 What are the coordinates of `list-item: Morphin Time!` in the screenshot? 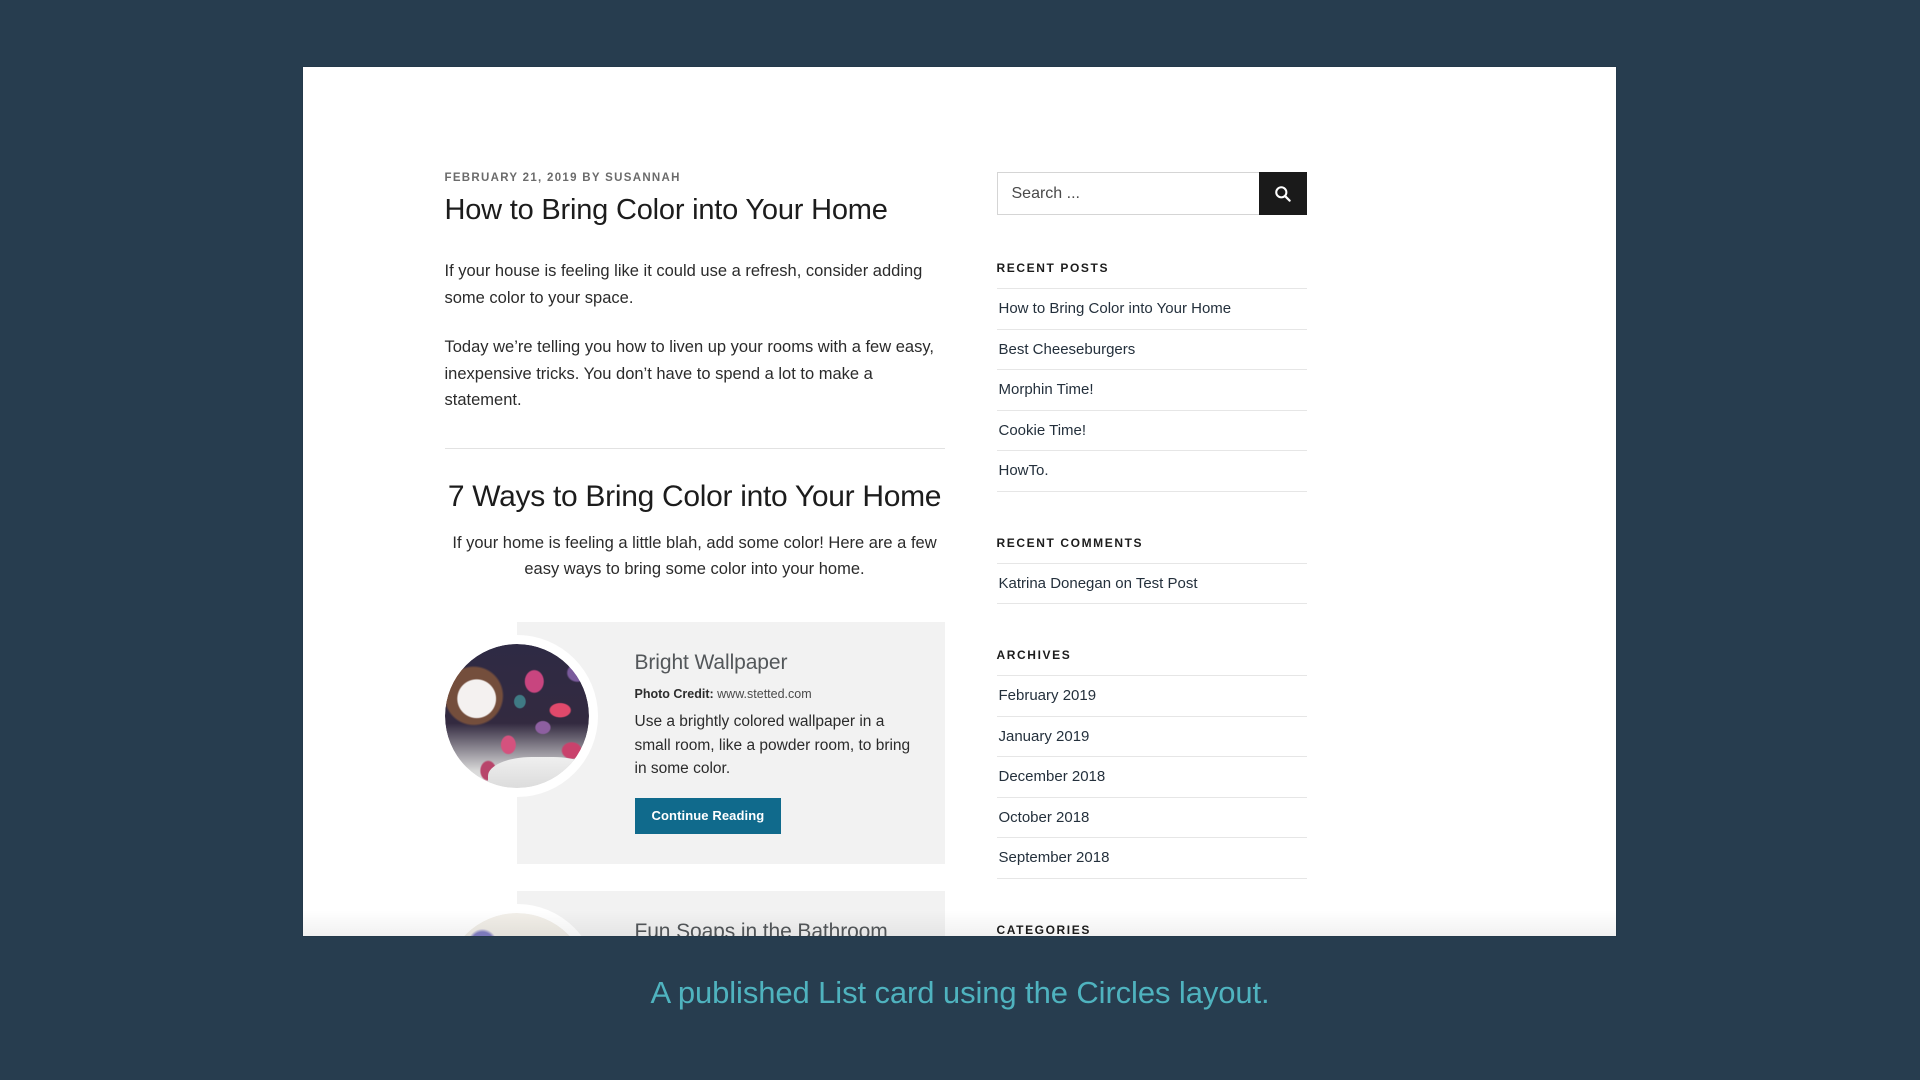 It's located at (1151, 389).